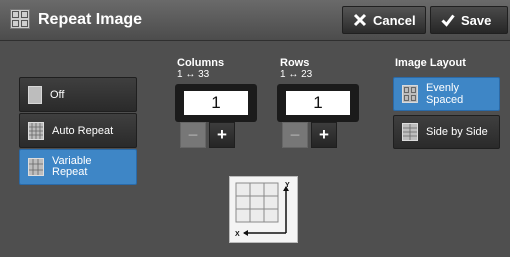  I want to click on variable-repeat-icon, so click(36, 167).